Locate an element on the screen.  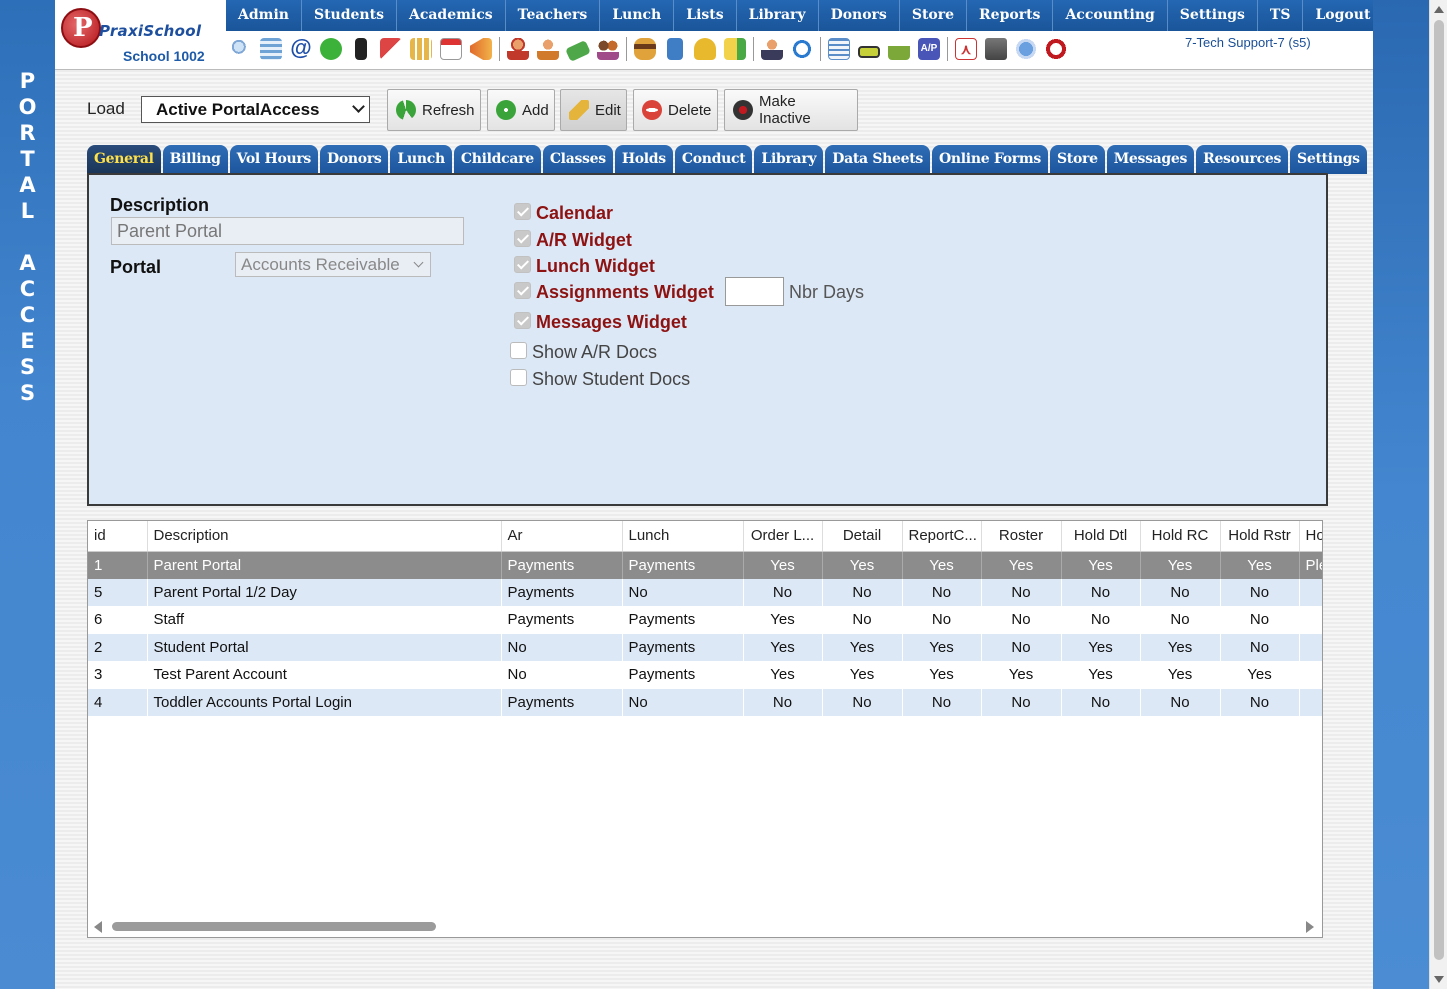
horizontal-scrollbar is located at coordinates (705, 927).